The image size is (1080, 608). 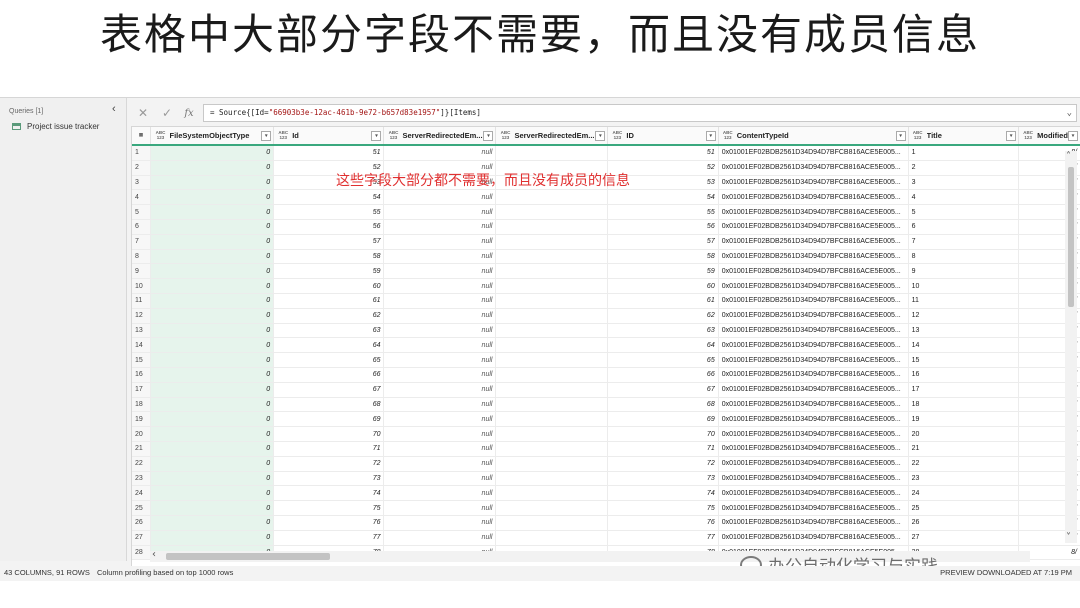 I want to click on cell-ID: 76, so click(x=663, y=523).